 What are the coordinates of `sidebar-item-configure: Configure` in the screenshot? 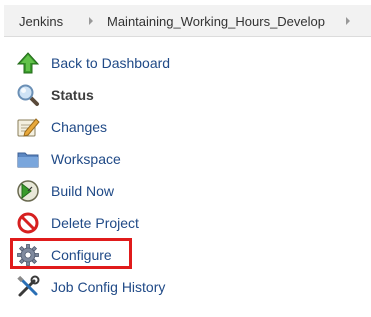 It's located at (64, 255).